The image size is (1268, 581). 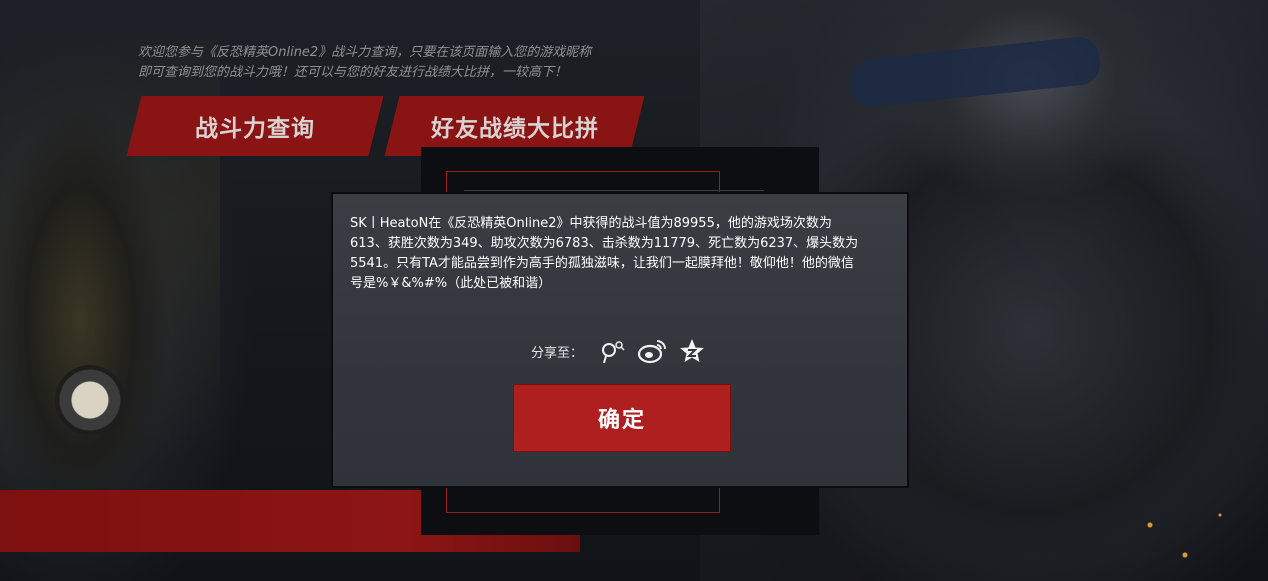 What do you see at coordinates (365, 52) in the screenshot?
I see `intro-line-1: 欢迎您参与《反恐精英Online2》战斗力查询，只要在该页面输入您的游戏昵称` at bounding box center [365, 52].